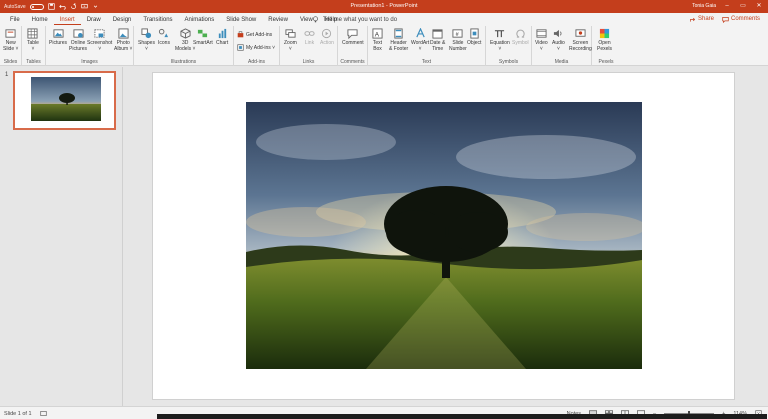 The height and width of the screenshot is (419, 768). I want to click on group-label: Links, so click(308, 62).